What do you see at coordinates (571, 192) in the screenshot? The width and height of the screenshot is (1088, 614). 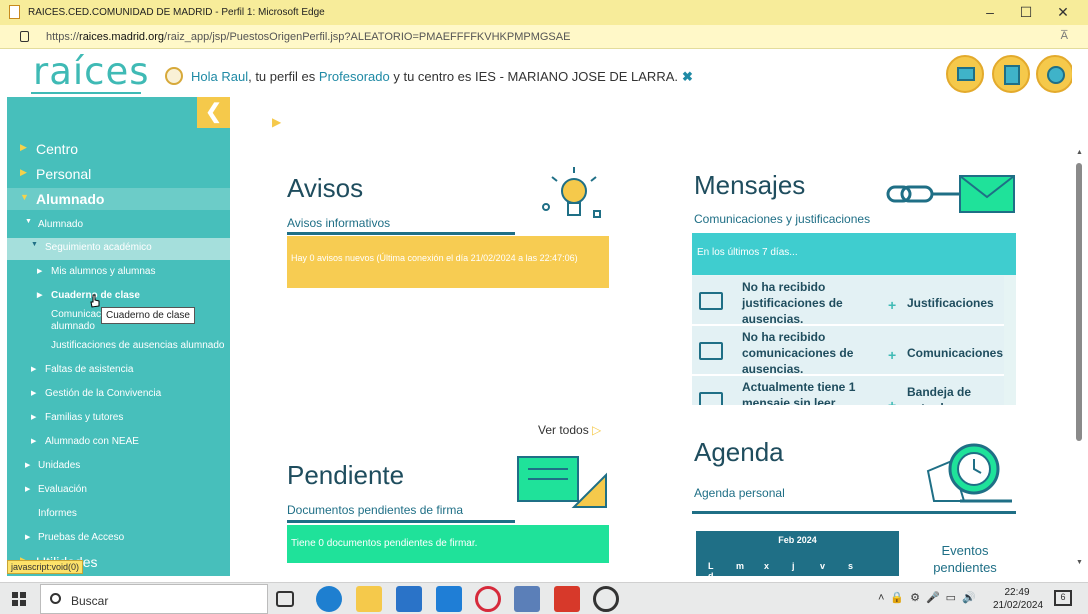 I see `lightbulb-icon` at bounding box center [571, 192].